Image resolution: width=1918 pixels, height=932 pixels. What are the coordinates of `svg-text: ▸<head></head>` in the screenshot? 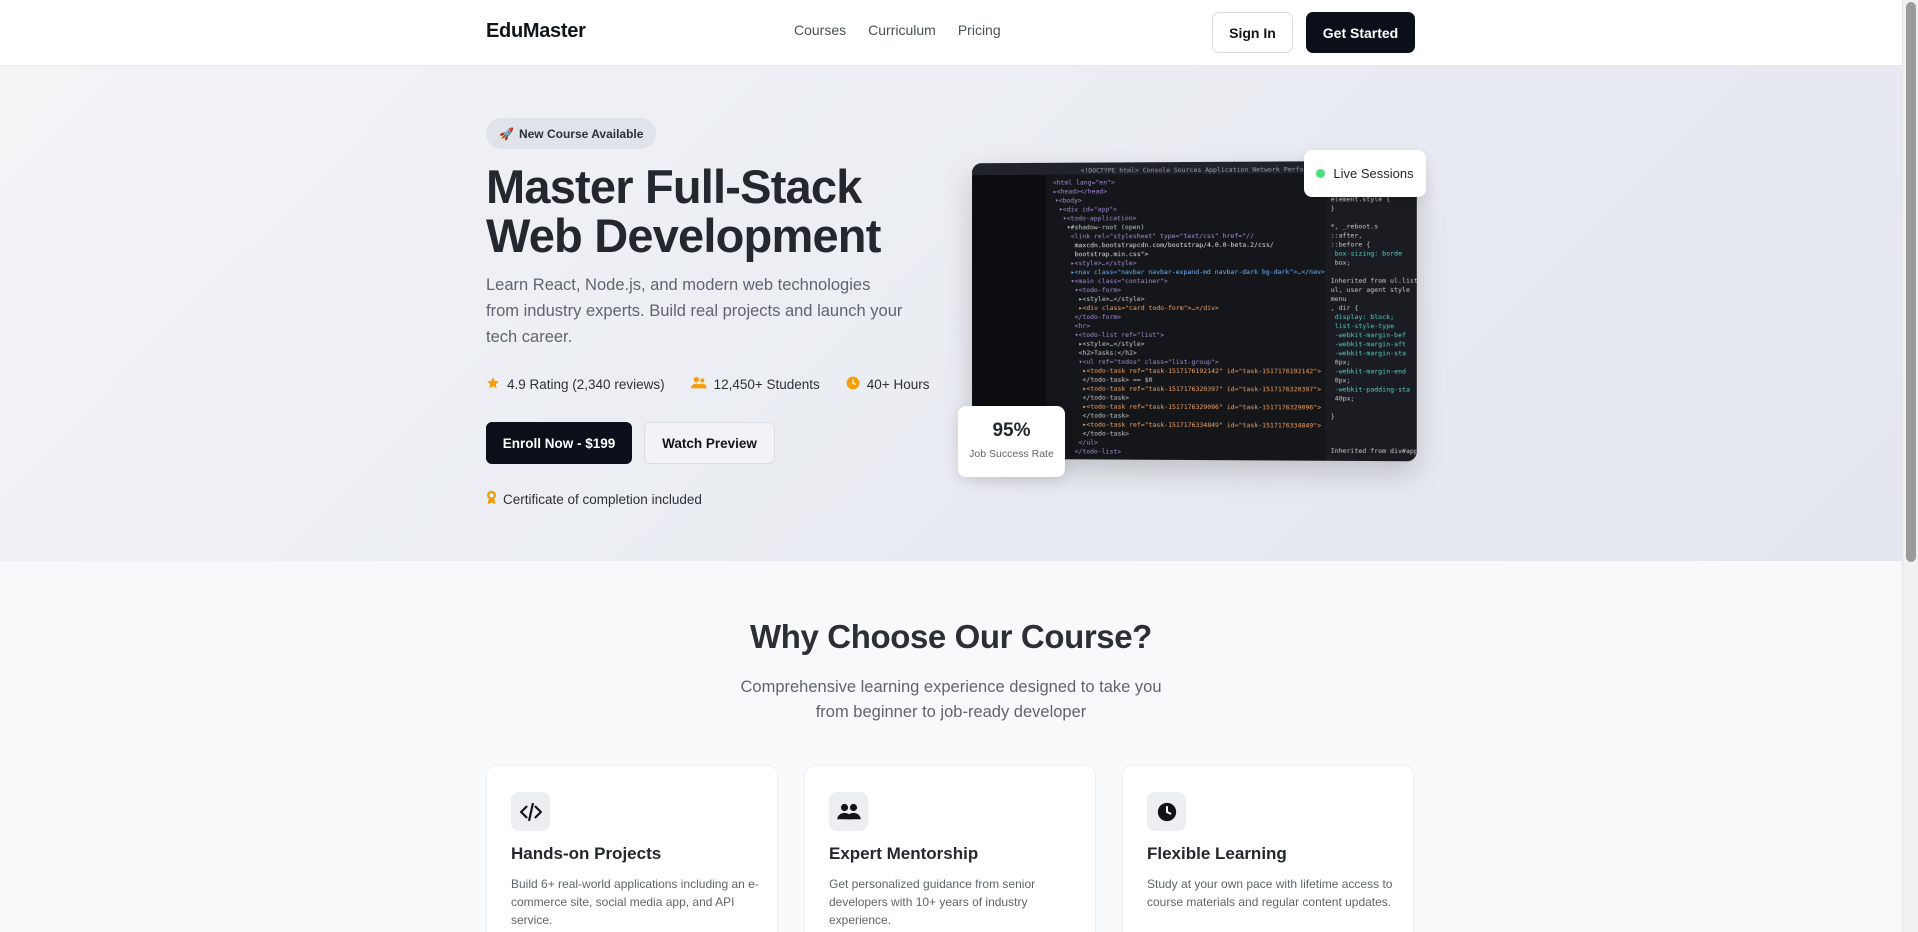 It's located at (1080, 191).